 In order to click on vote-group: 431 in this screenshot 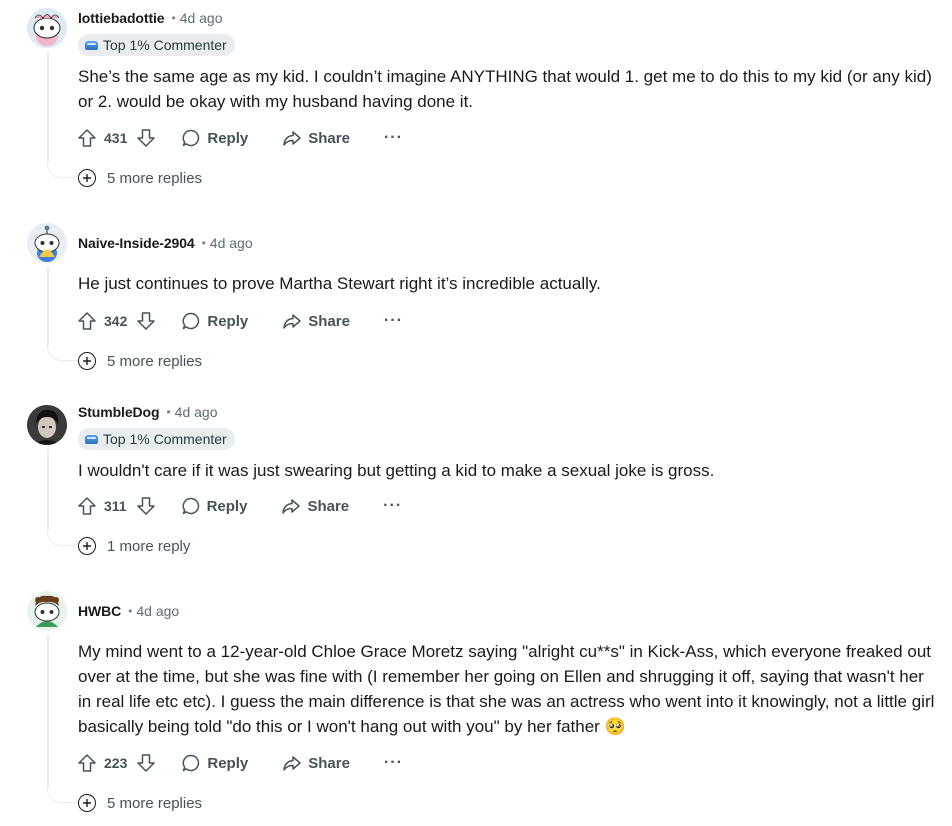, I will do `click(116, 138)`.